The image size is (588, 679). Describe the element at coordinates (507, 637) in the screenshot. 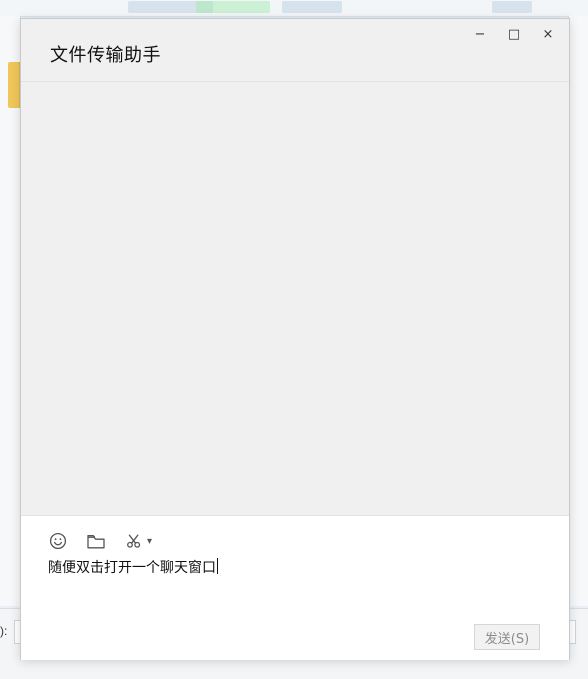

I see `send-button: 发送(S)` at that location.